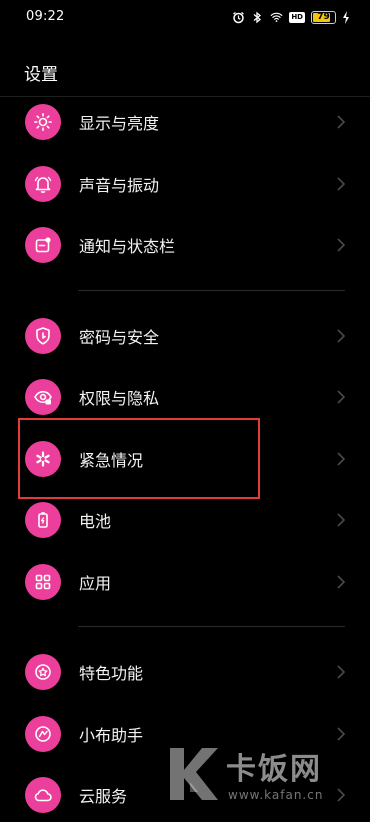  What do you see at coordinates (274, 769) in the screenshot?
I see `watermark-title: 卡饭网` at bounding box center [274, 769].